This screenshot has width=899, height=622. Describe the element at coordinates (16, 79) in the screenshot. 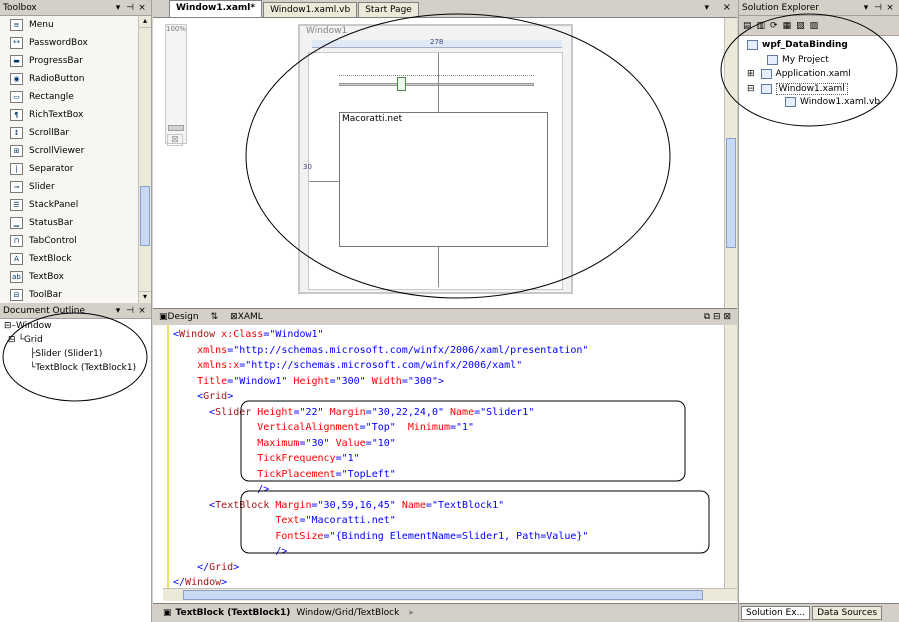

I see `radiobutton-icon: ◉` at that location.